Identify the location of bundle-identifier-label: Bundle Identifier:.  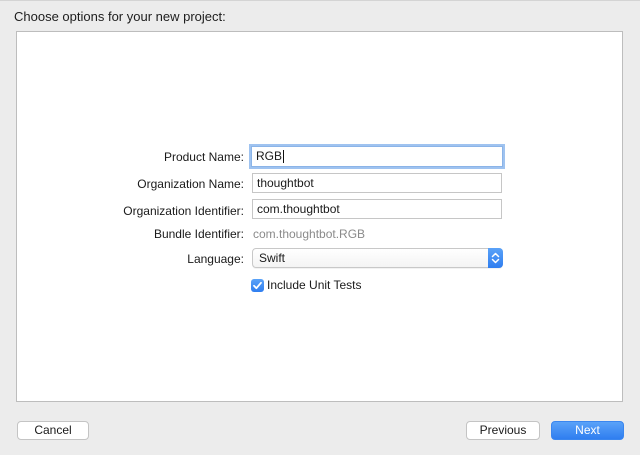
(198, 234).